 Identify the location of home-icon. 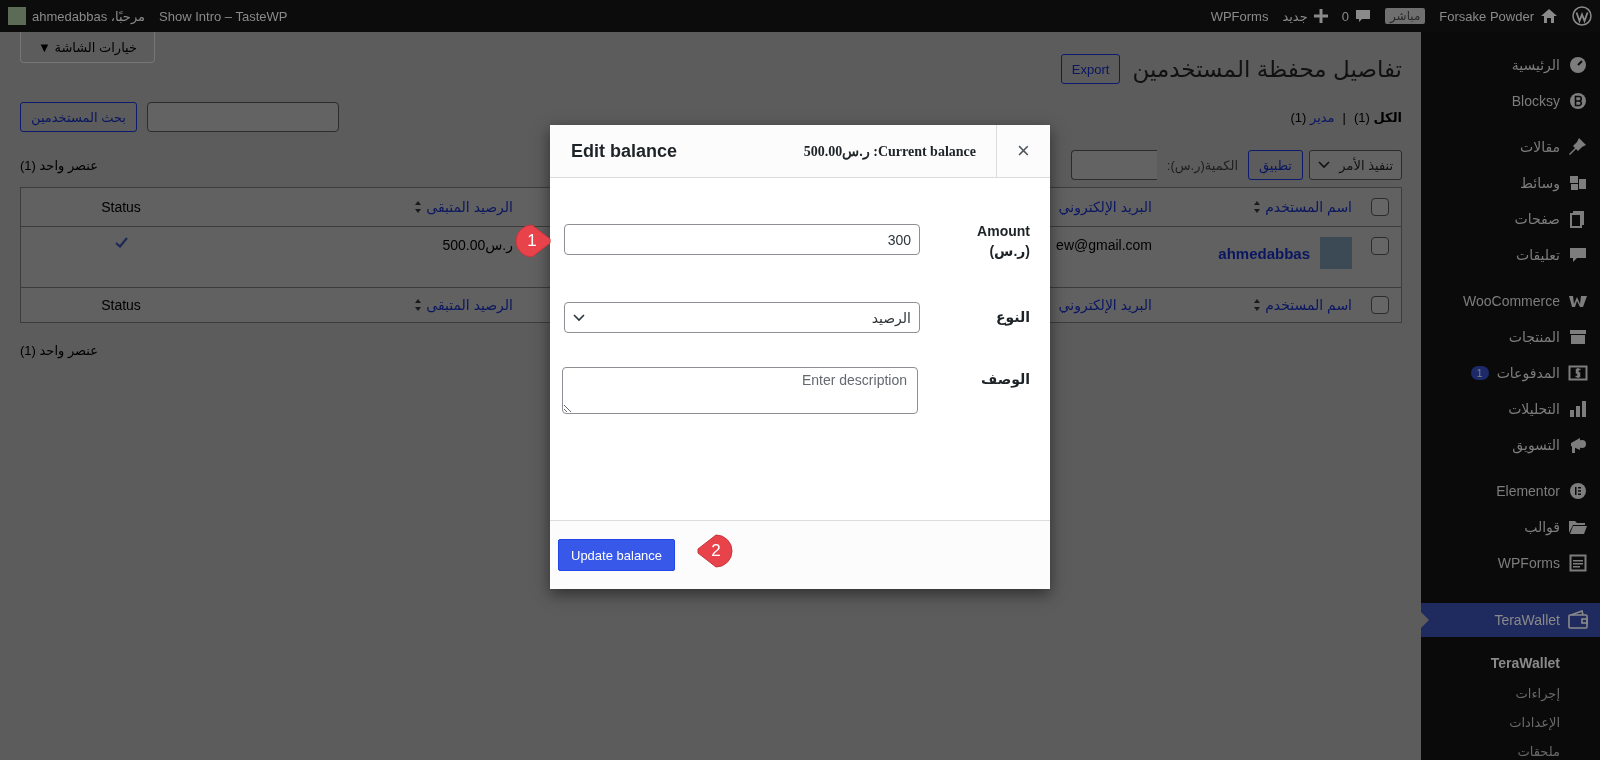
(1549, 16).